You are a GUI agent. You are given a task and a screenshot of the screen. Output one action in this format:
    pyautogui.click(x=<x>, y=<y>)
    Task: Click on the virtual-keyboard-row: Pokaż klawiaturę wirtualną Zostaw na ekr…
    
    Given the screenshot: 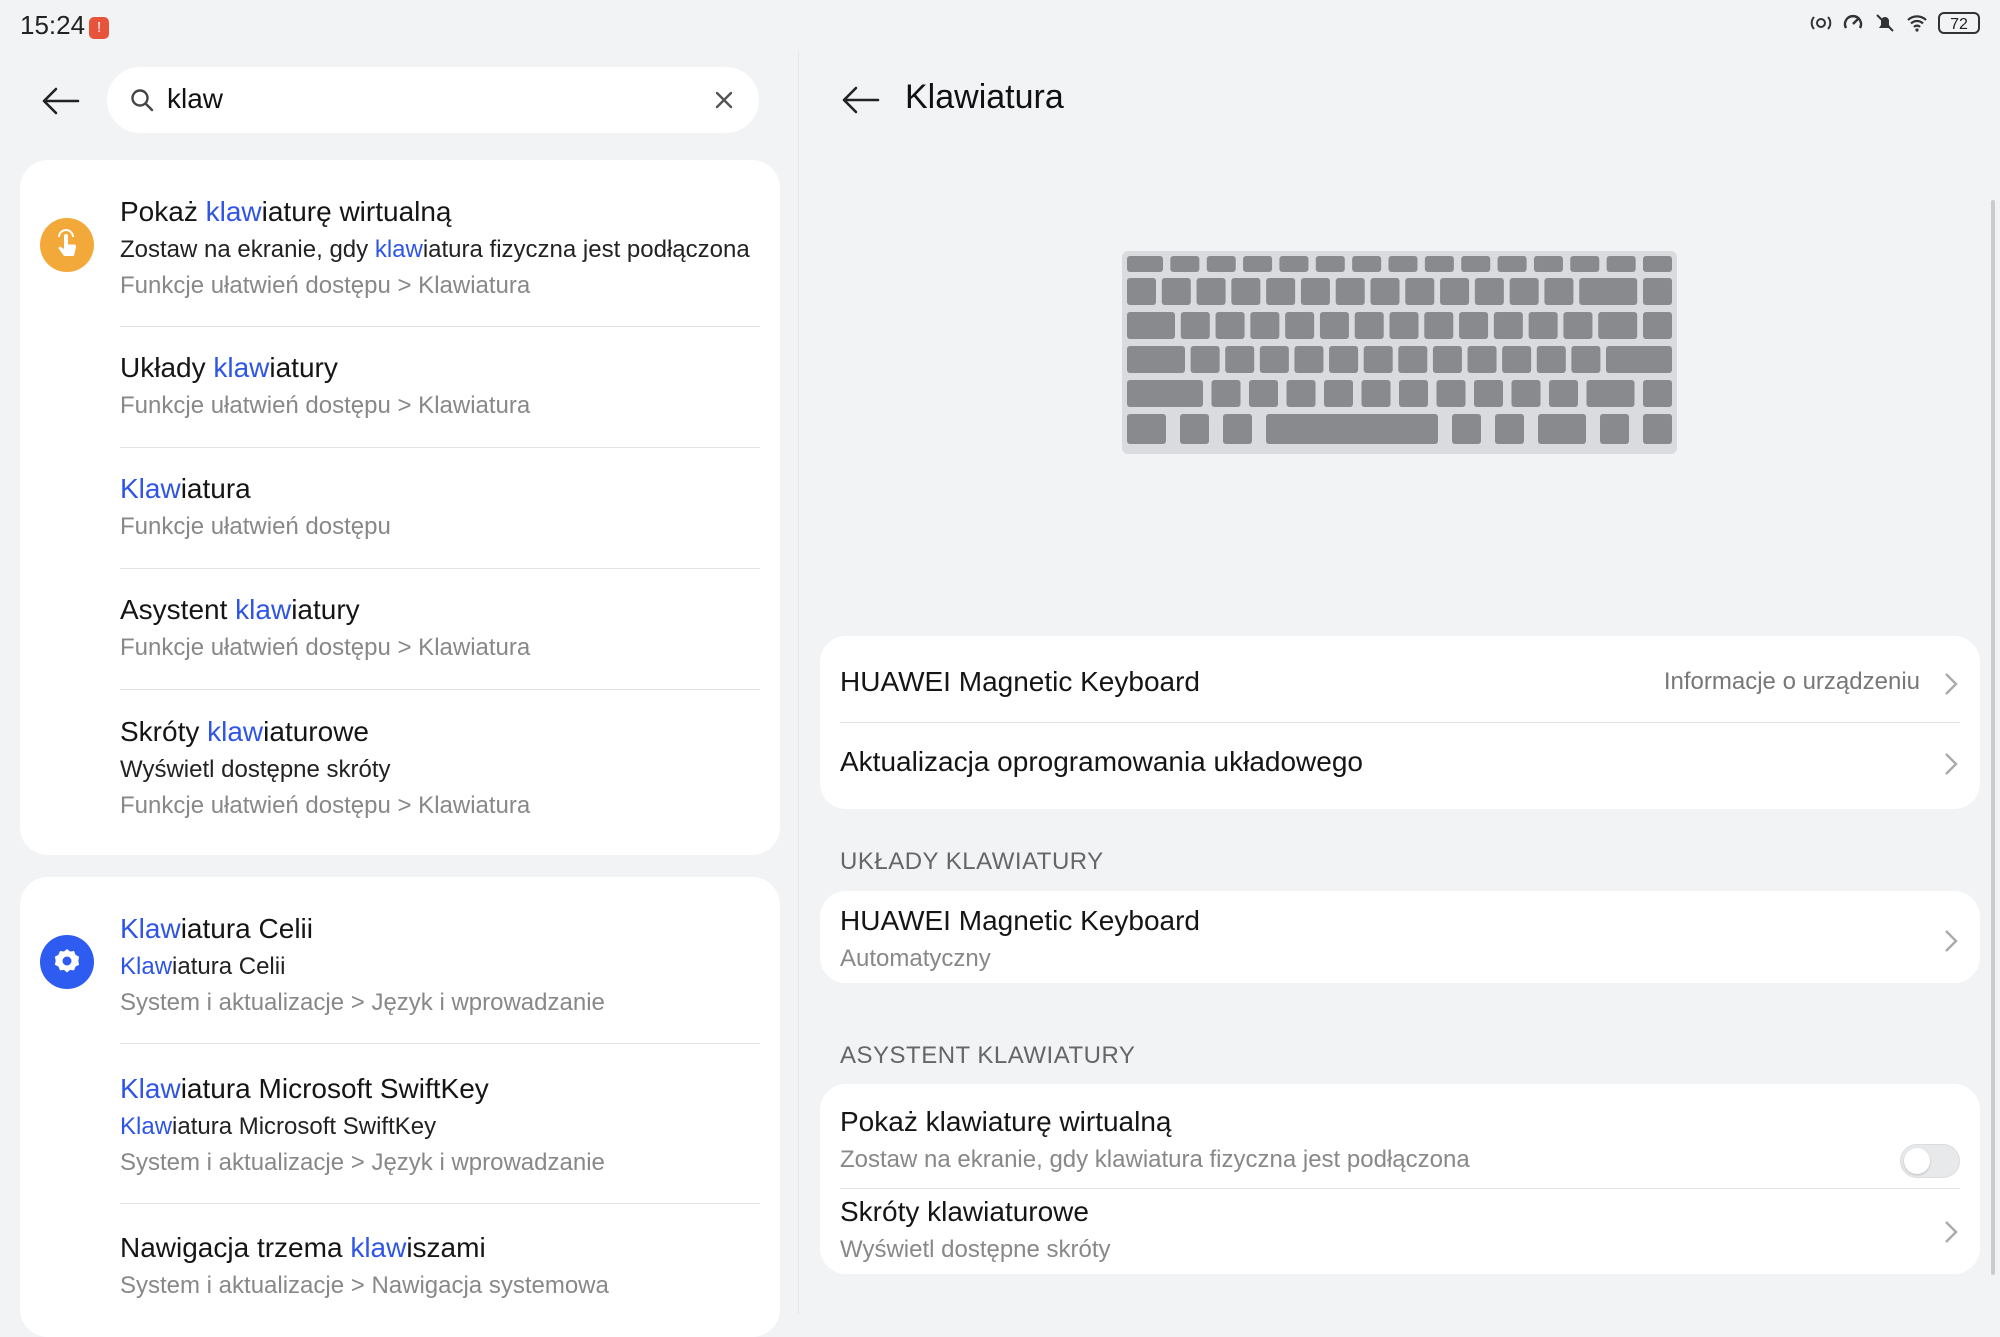 What is the action you would take?
    pyautogui.click(x=1400, y=1142)
    